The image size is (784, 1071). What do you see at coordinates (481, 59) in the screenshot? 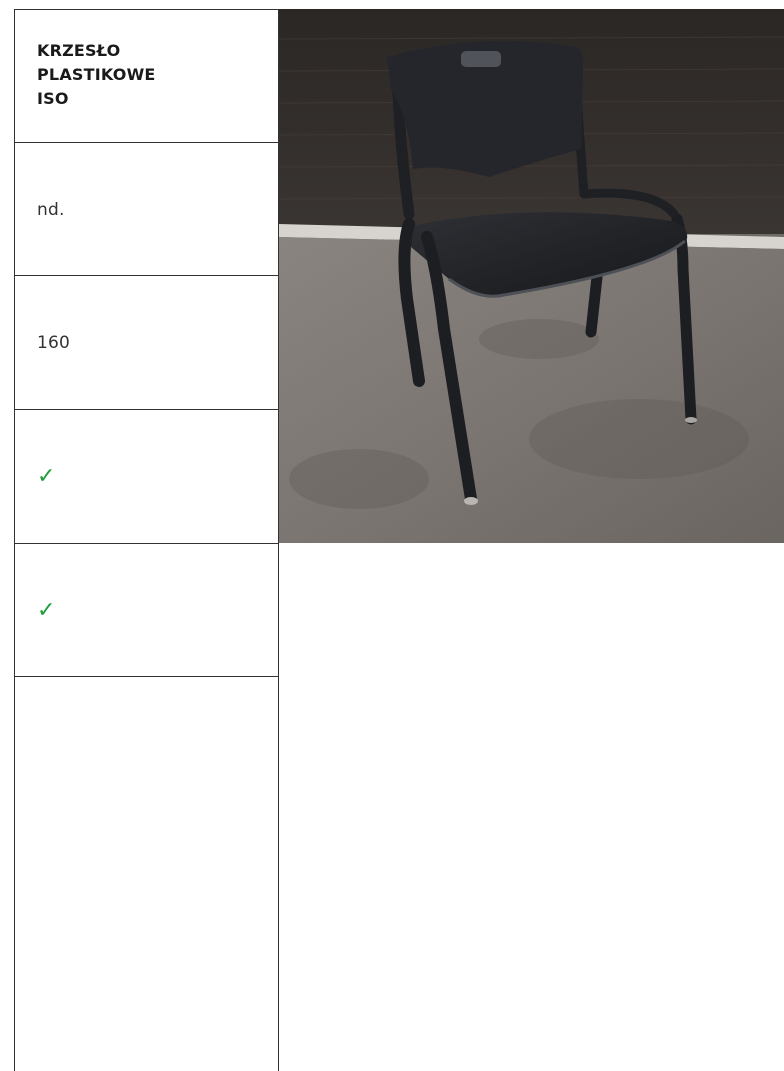
I see `backrest-handle` at bounding box center [481, 59].